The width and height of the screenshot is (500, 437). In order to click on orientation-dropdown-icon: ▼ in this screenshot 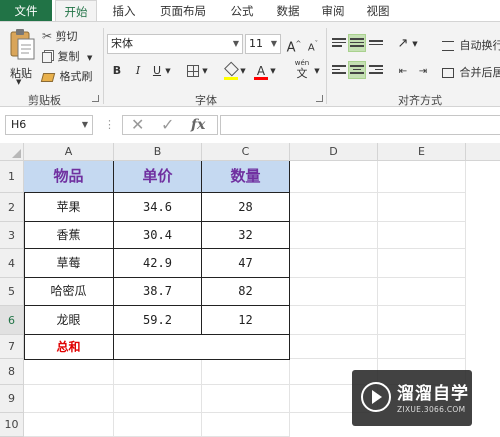, I will do `click(415, 44)`.